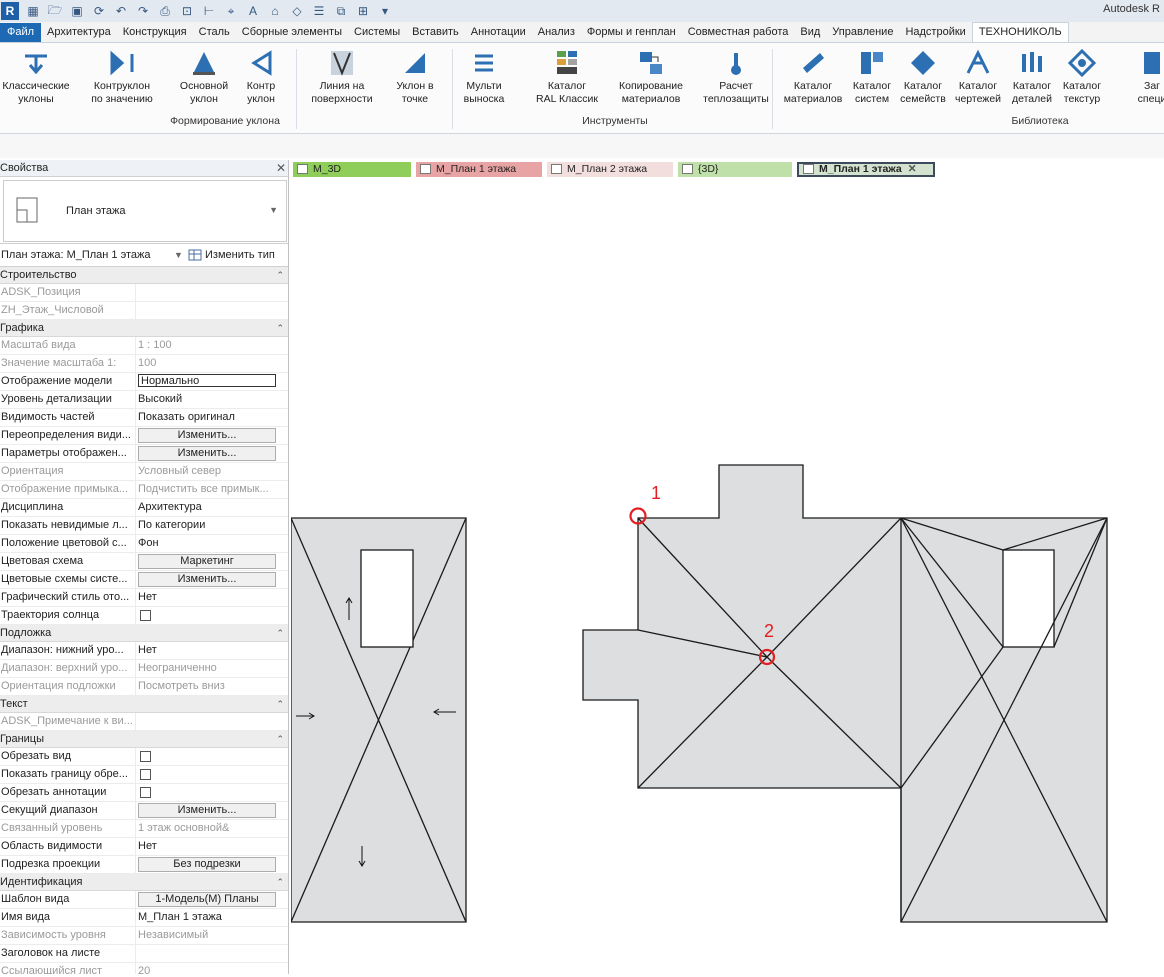  What do you see at coordinates (352, 169) in the screenshot?
I see `view-tab: М_3D` at bounding box center [352, 169].